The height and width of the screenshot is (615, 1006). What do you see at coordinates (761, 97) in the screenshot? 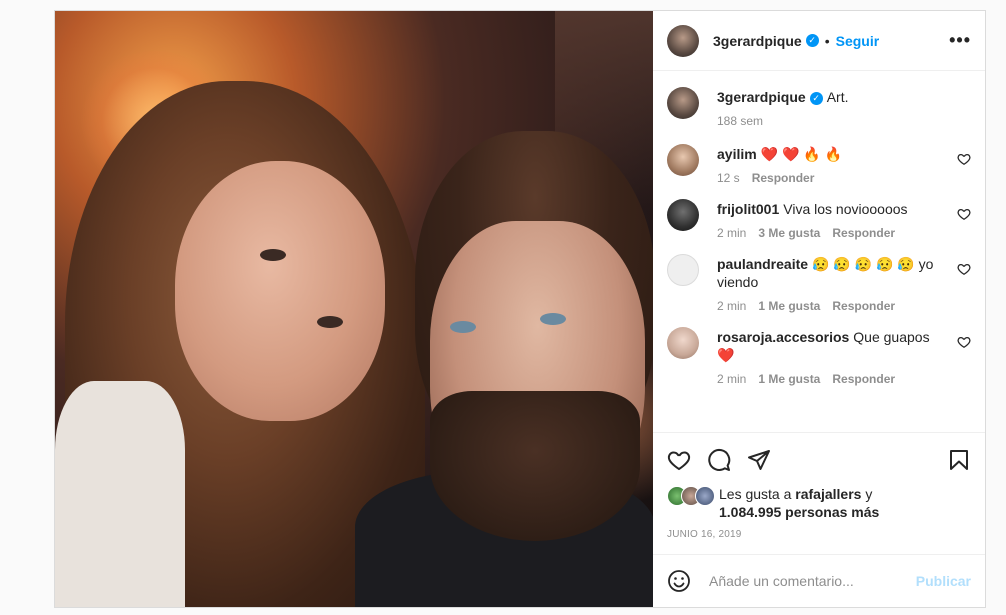
I see `caption-username: 3gerardpique` at bounding box center [761, 97].